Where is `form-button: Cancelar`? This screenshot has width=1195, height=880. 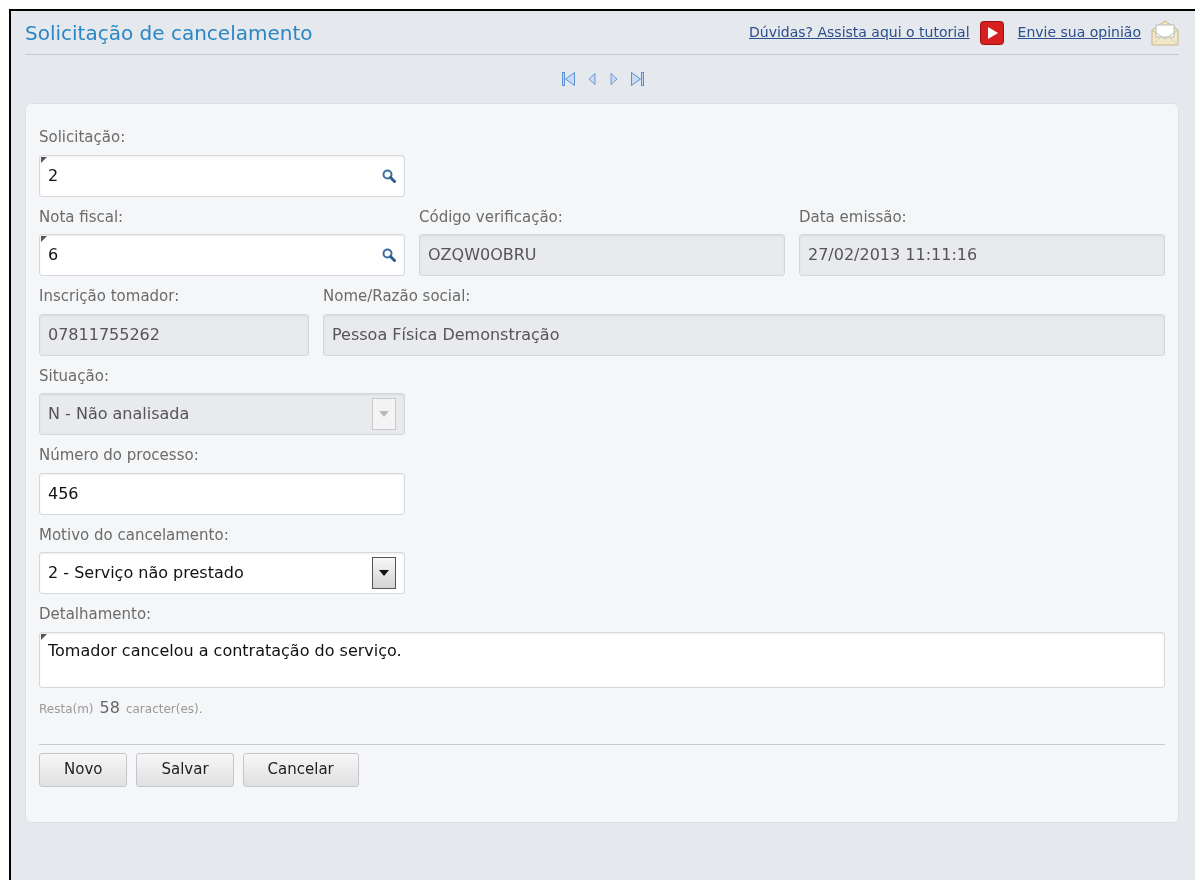 form-button: Cancelar is located at coordinates (300, 769).